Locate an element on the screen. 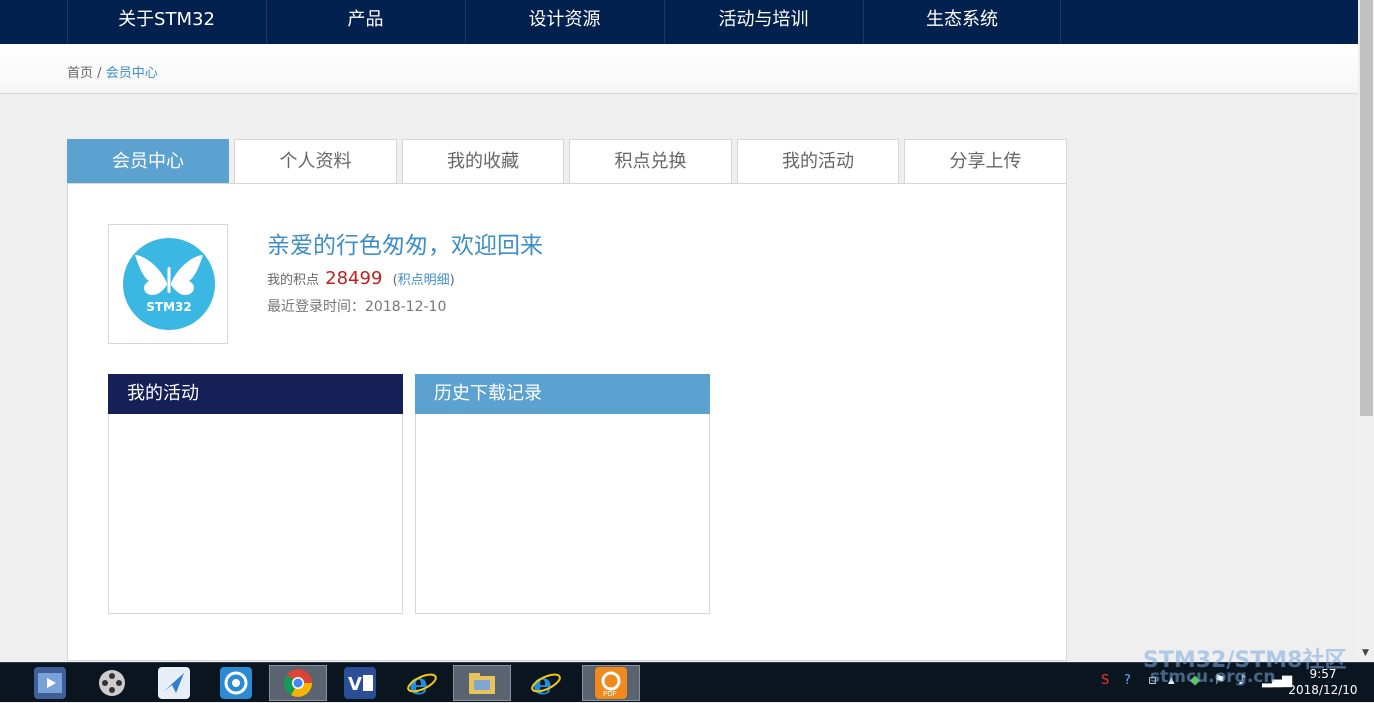  my-activities-box: 我的活动 is located at coordinates (255, 494).